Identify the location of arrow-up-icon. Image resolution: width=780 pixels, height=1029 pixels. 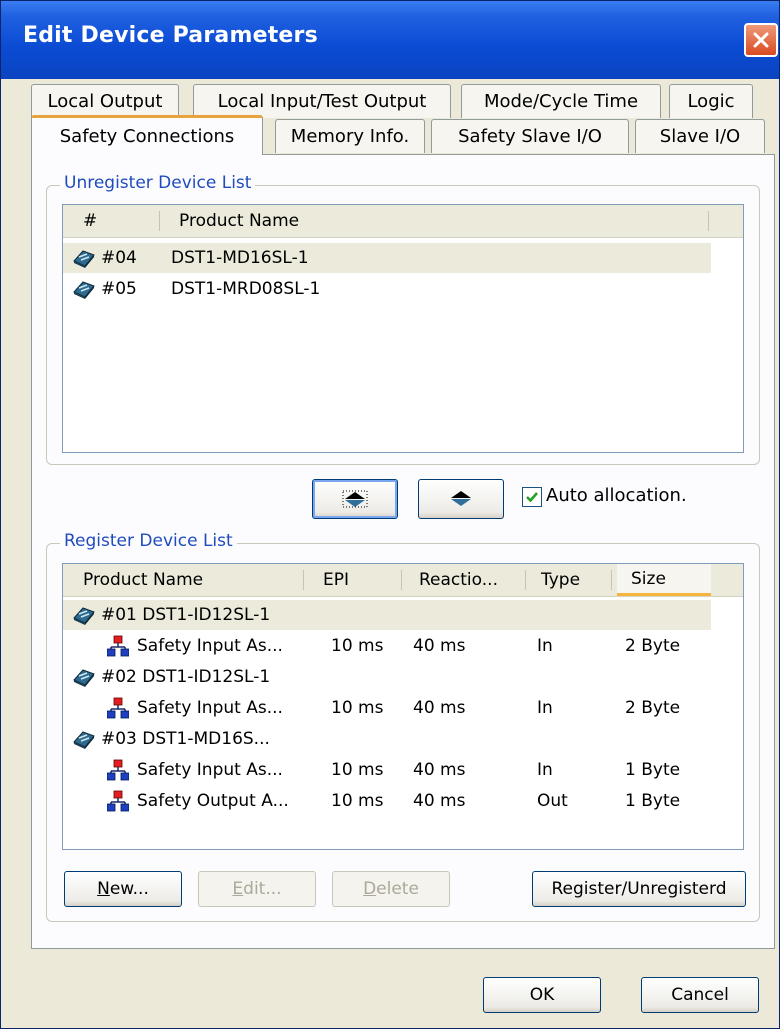
(461, 498).